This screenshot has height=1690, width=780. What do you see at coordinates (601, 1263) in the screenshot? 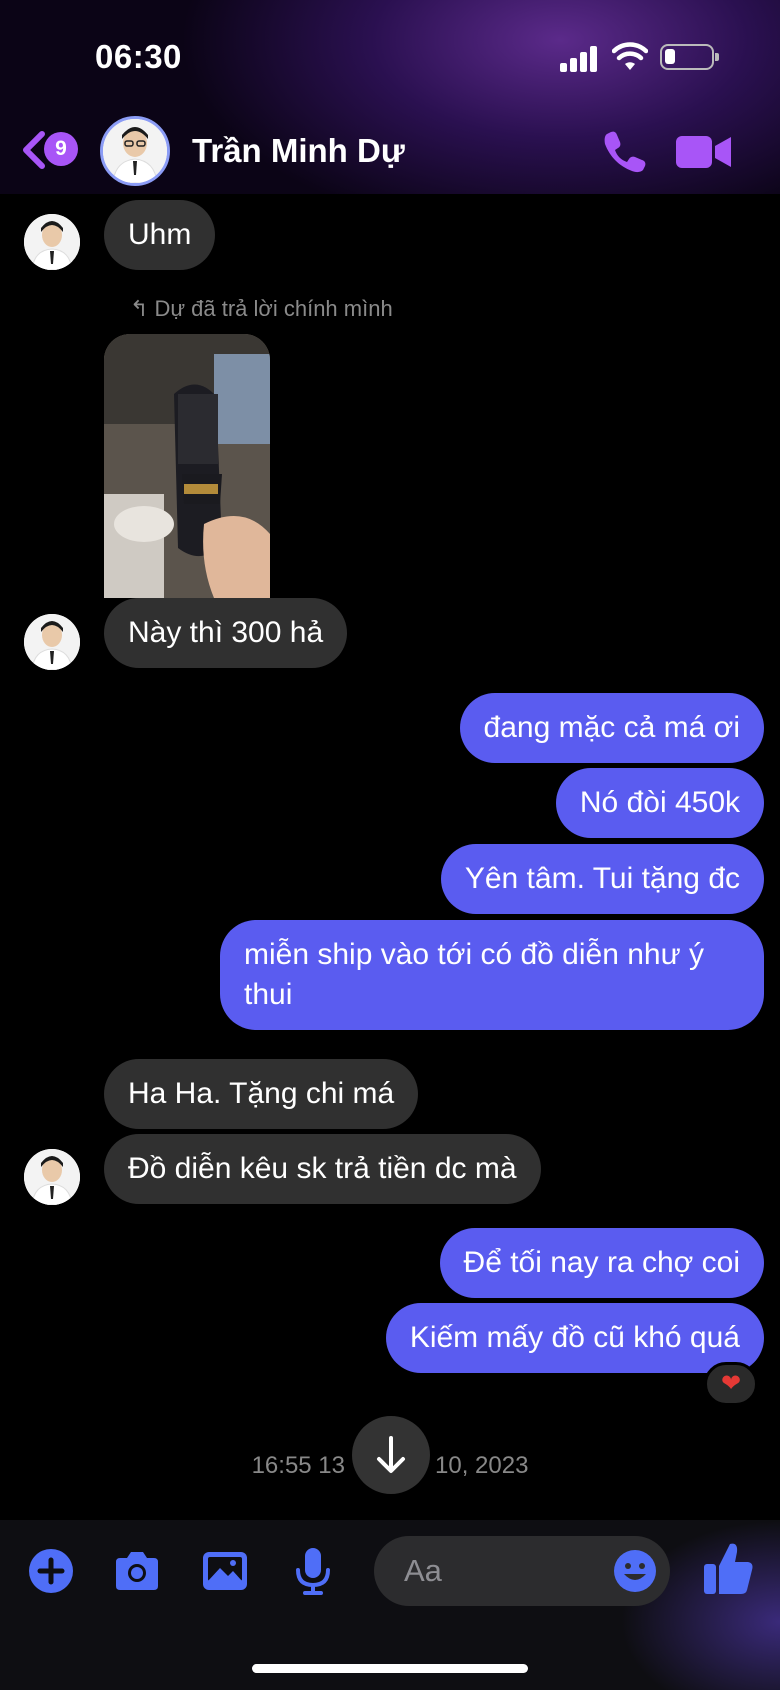
I see `message-outgoing: Để tối nay ra chợ coi` at bounding box center [601, 1263].